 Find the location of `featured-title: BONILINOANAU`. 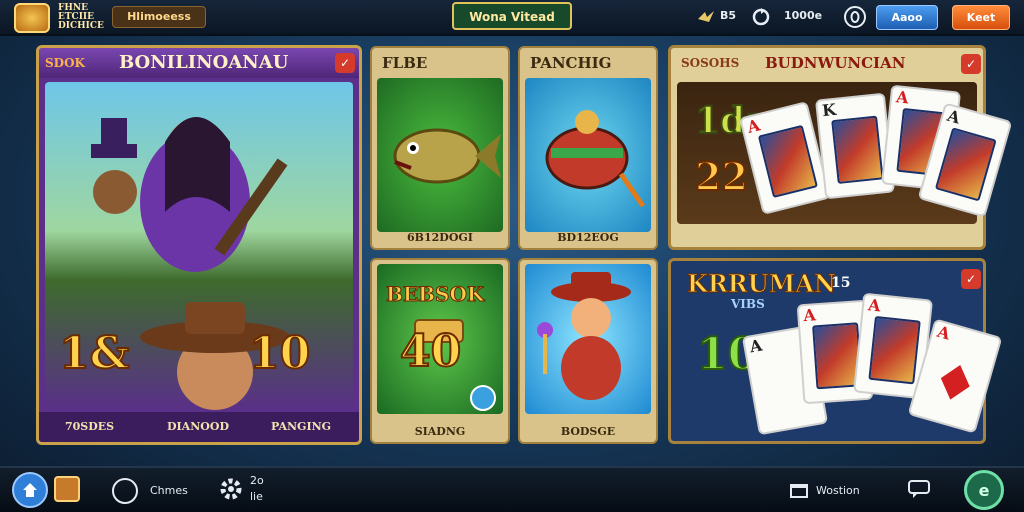

featured-title: BONILINOANAU is located at coordinates (204, 62).